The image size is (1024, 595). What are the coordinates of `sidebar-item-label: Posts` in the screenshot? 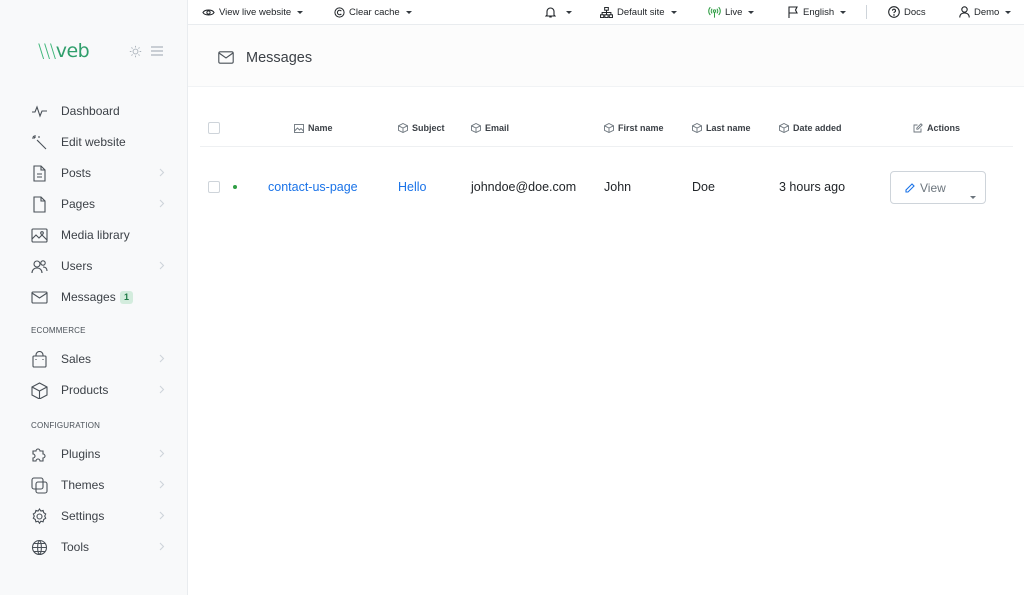 It's located at (76, 173).